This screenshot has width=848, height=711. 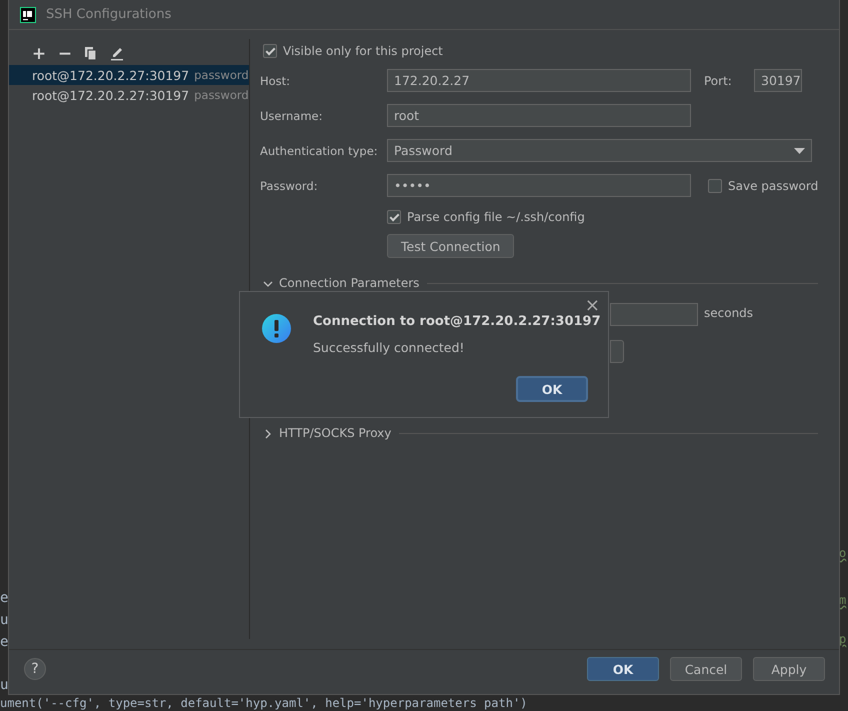 What do you see at coordinates (109, 14) in the screenshot?
I see `window-title: SSH Configurations` at bounding box center [109, 14].